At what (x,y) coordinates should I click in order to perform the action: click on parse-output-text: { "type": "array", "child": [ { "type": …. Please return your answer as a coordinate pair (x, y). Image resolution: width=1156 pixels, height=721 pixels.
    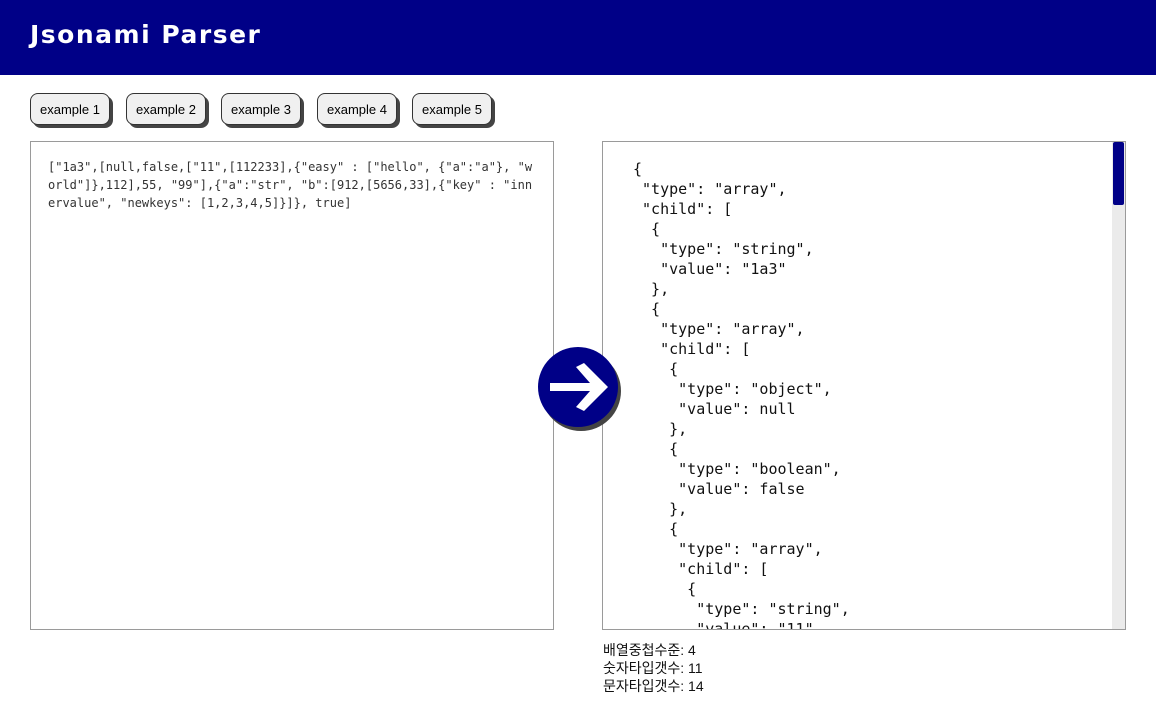
    Looking at the image, I should click on (741, 395).